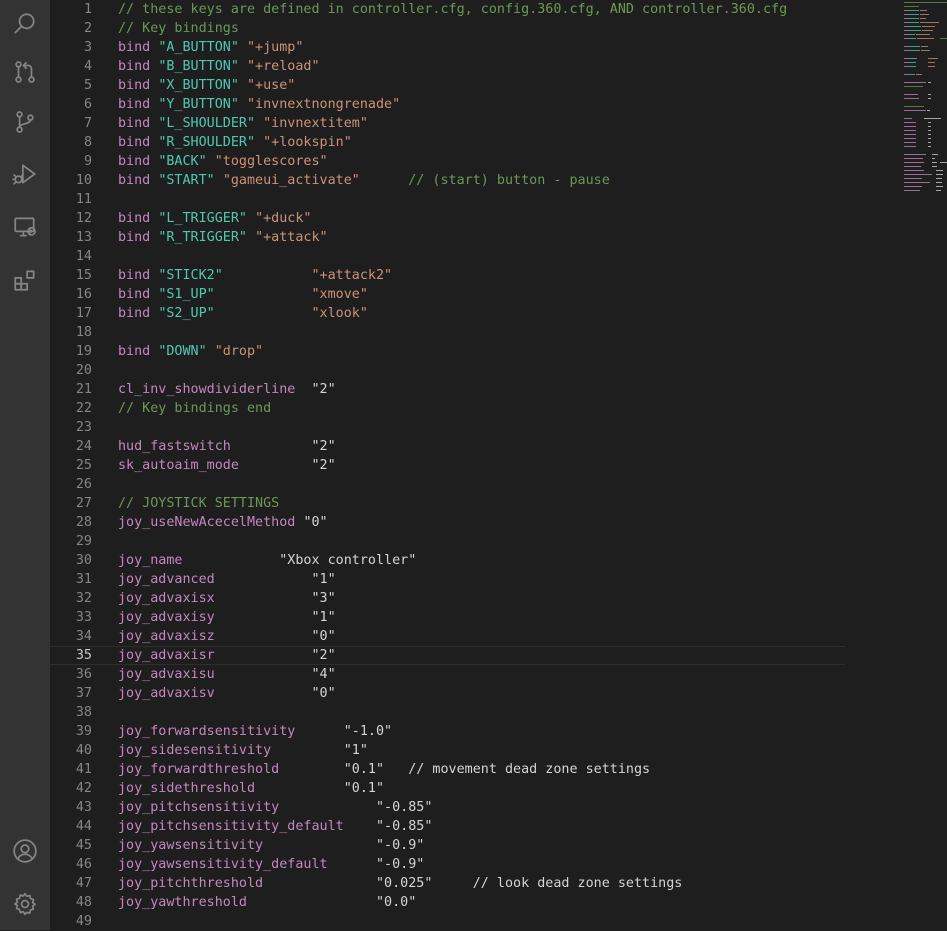 The image size is (947, 931). I want to click on code-line: 42 joy_sidethreshold "0.1", so click(447, 788).